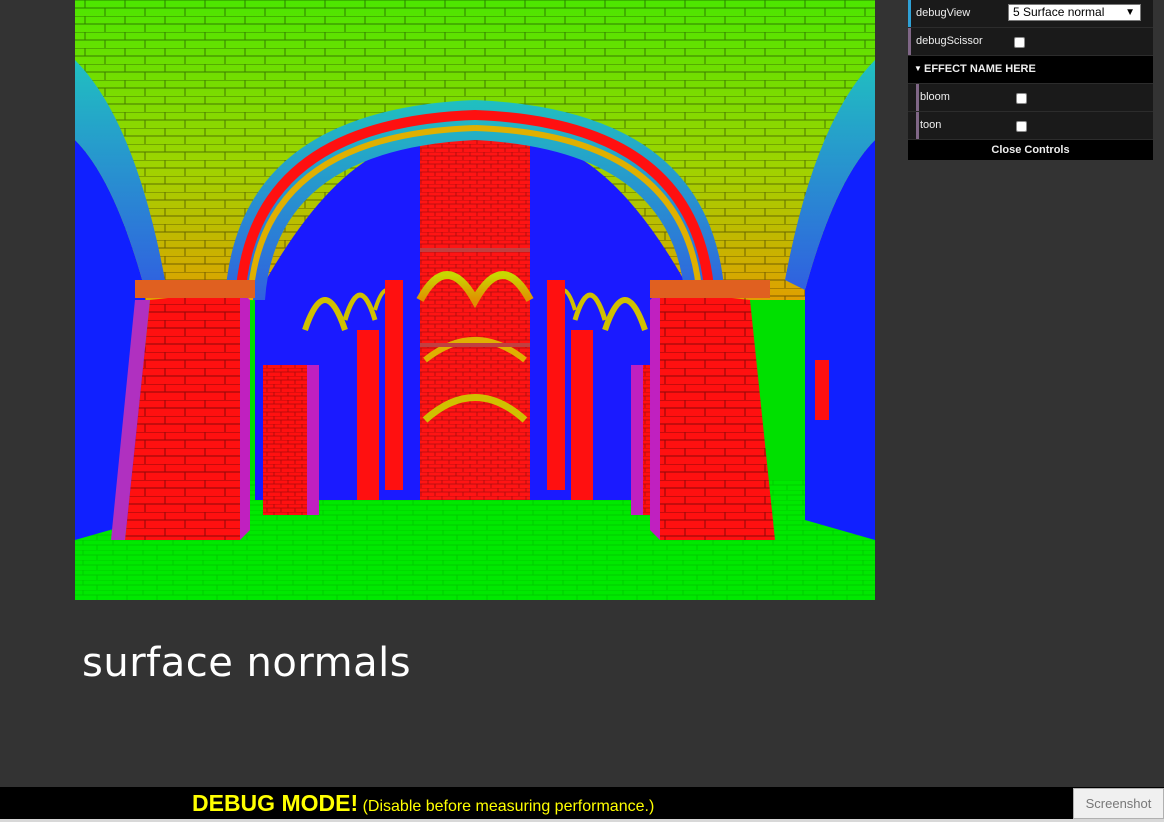 The width and height of the screenshot is (1164, 822). What do you see at coordinates (1118, 803) in the screenshot?
I see `screenshot-button: Screenshot` at bounding box center [1118, 803].